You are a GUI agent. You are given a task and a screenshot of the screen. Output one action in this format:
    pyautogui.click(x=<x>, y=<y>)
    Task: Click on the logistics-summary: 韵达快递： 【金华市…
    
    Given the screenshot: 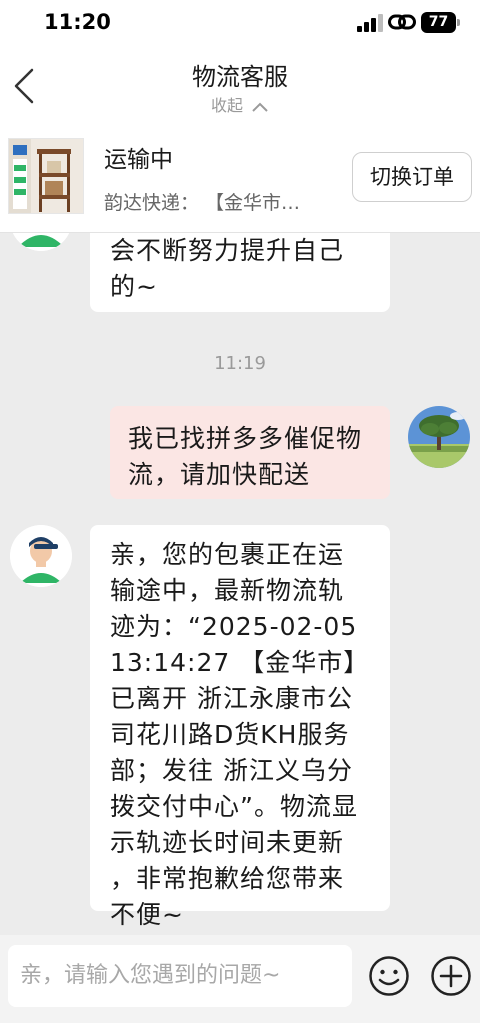 What is the action you would take?
    pyautogui.click(x=202, y=203)
    